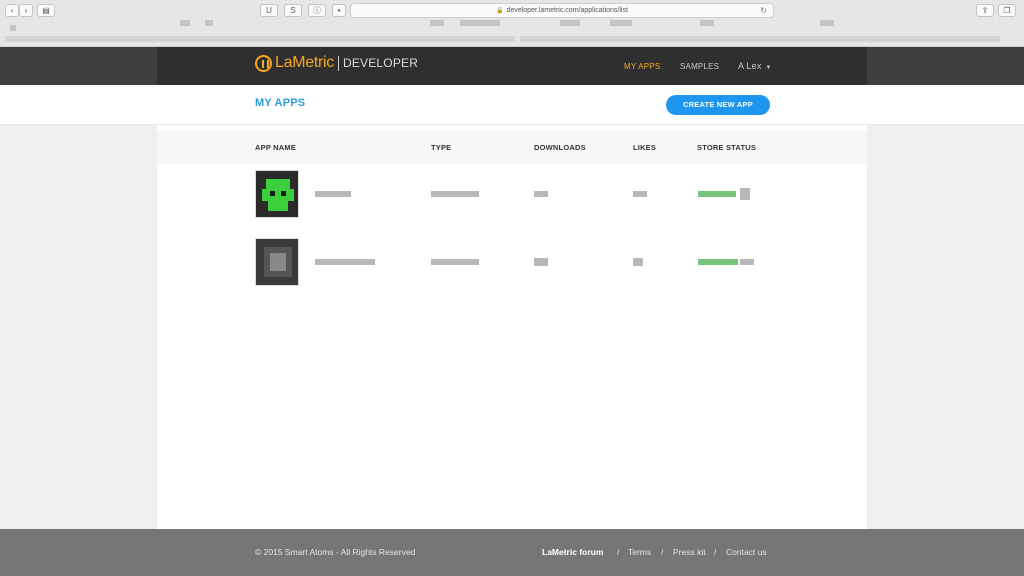 Image resolution: width=1024 pixels, height=576 pixels. Describe the element at coordinates (567, 10) in the screenshot. I see `url-text: developer.lametric.com/applications/list` at that location.